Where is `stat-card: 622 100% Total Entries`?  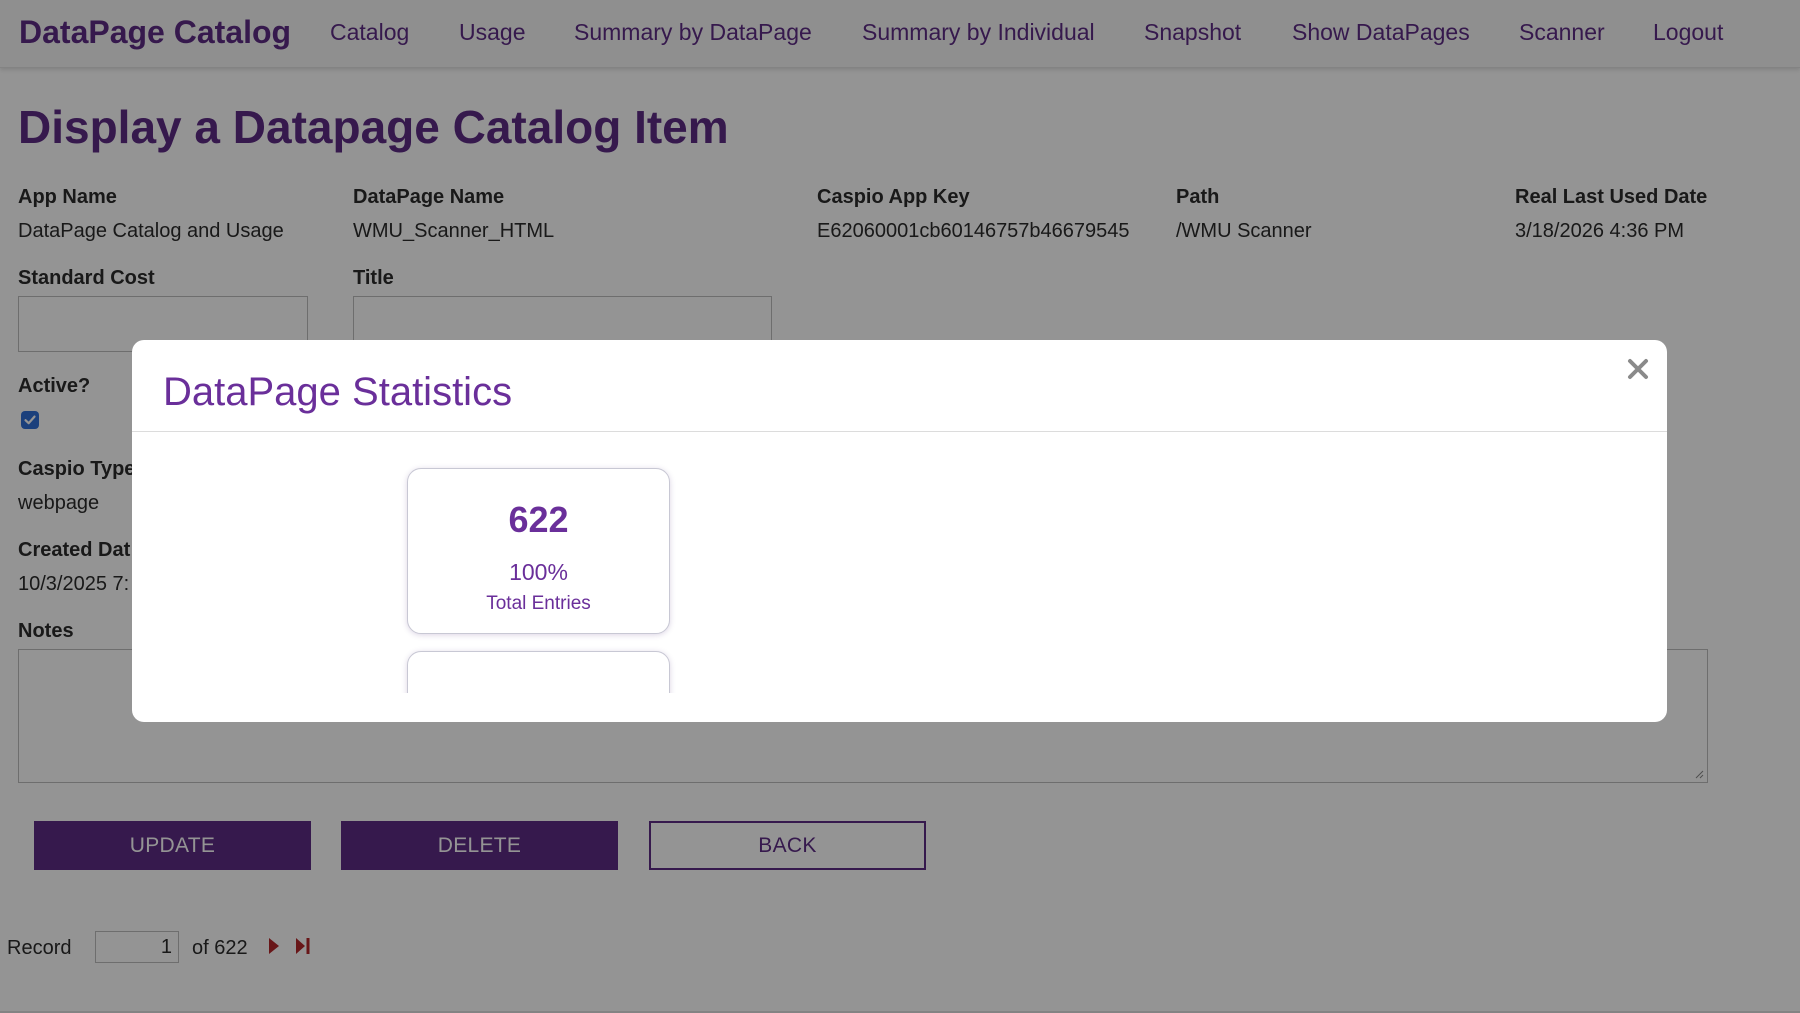 stat-card: 622 100% Total Entries is located at coordinates (538, 551).